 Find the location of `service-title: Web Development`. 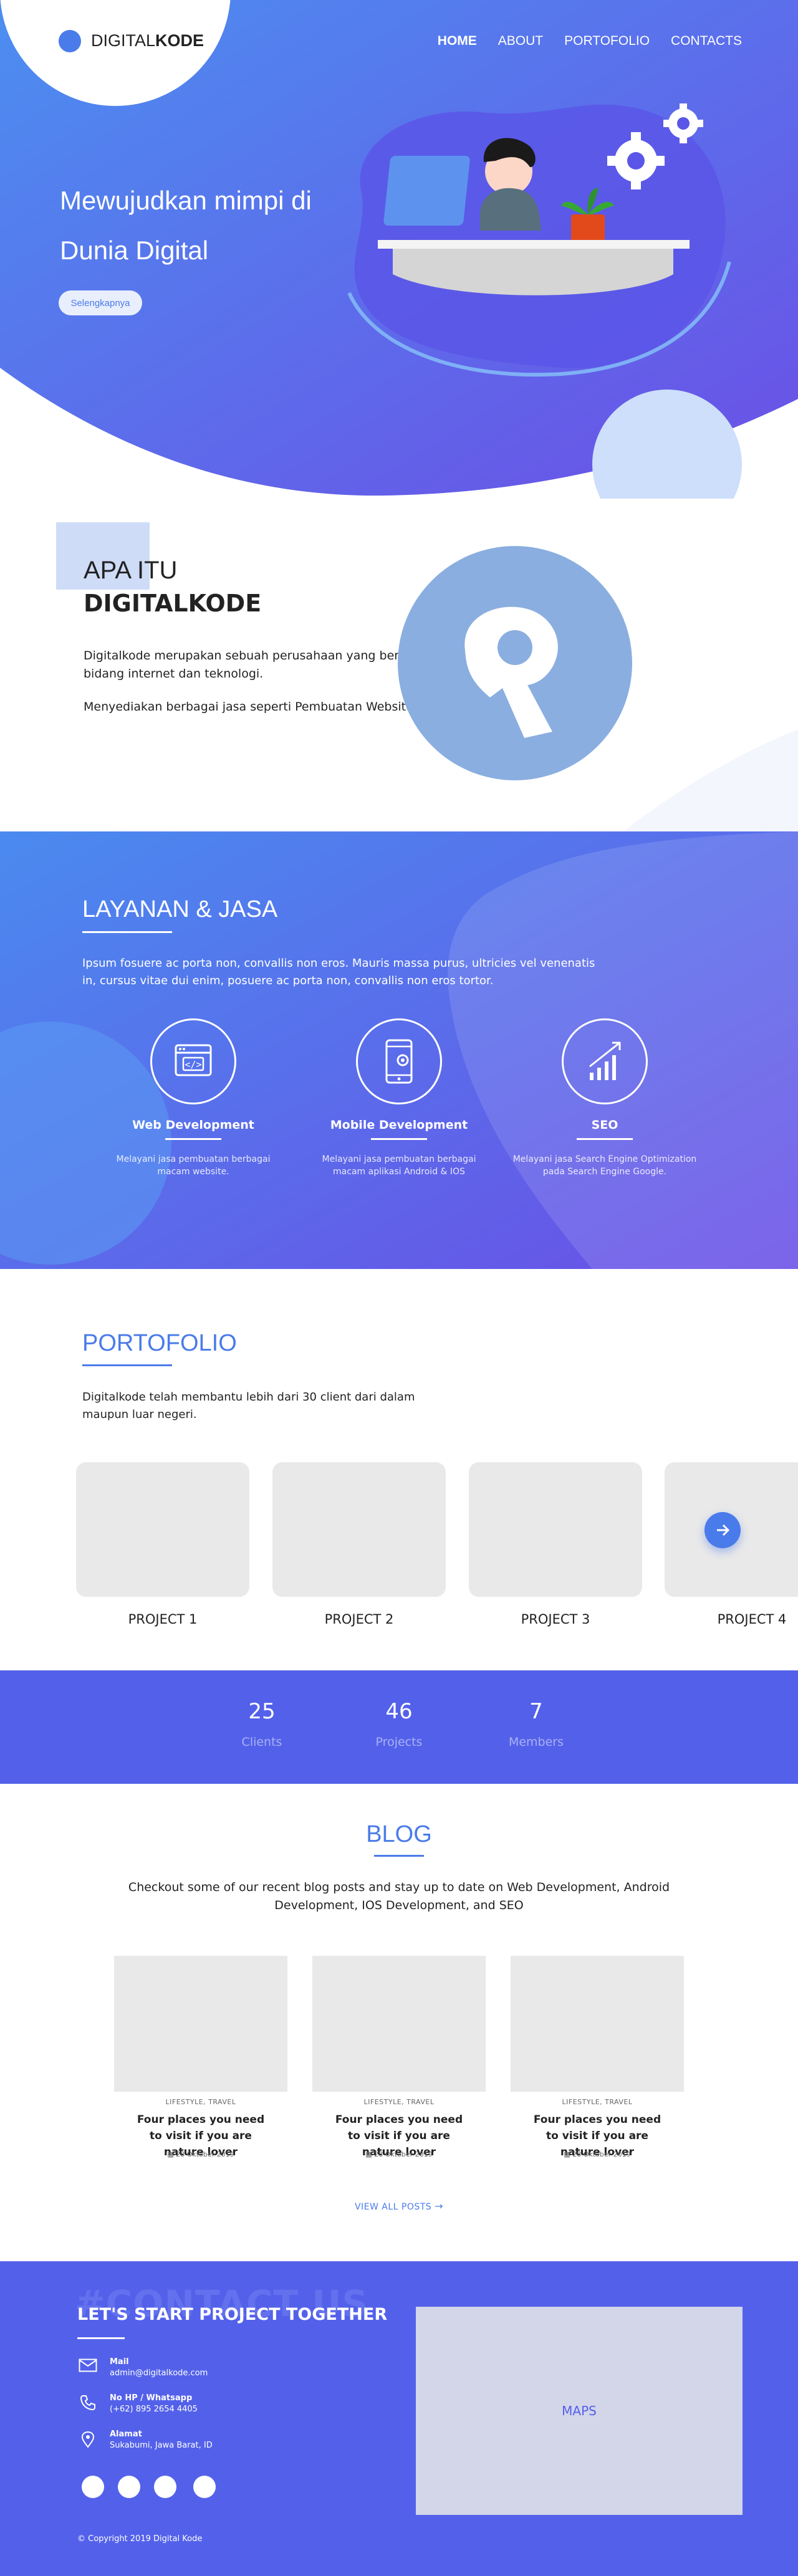

service-title: Web Development is located at coordinates (193, 1125).